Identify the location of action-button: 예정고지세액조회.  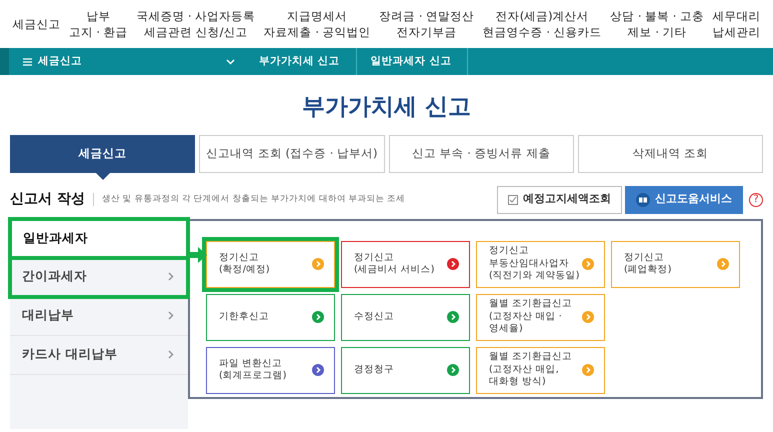
(559, 200).